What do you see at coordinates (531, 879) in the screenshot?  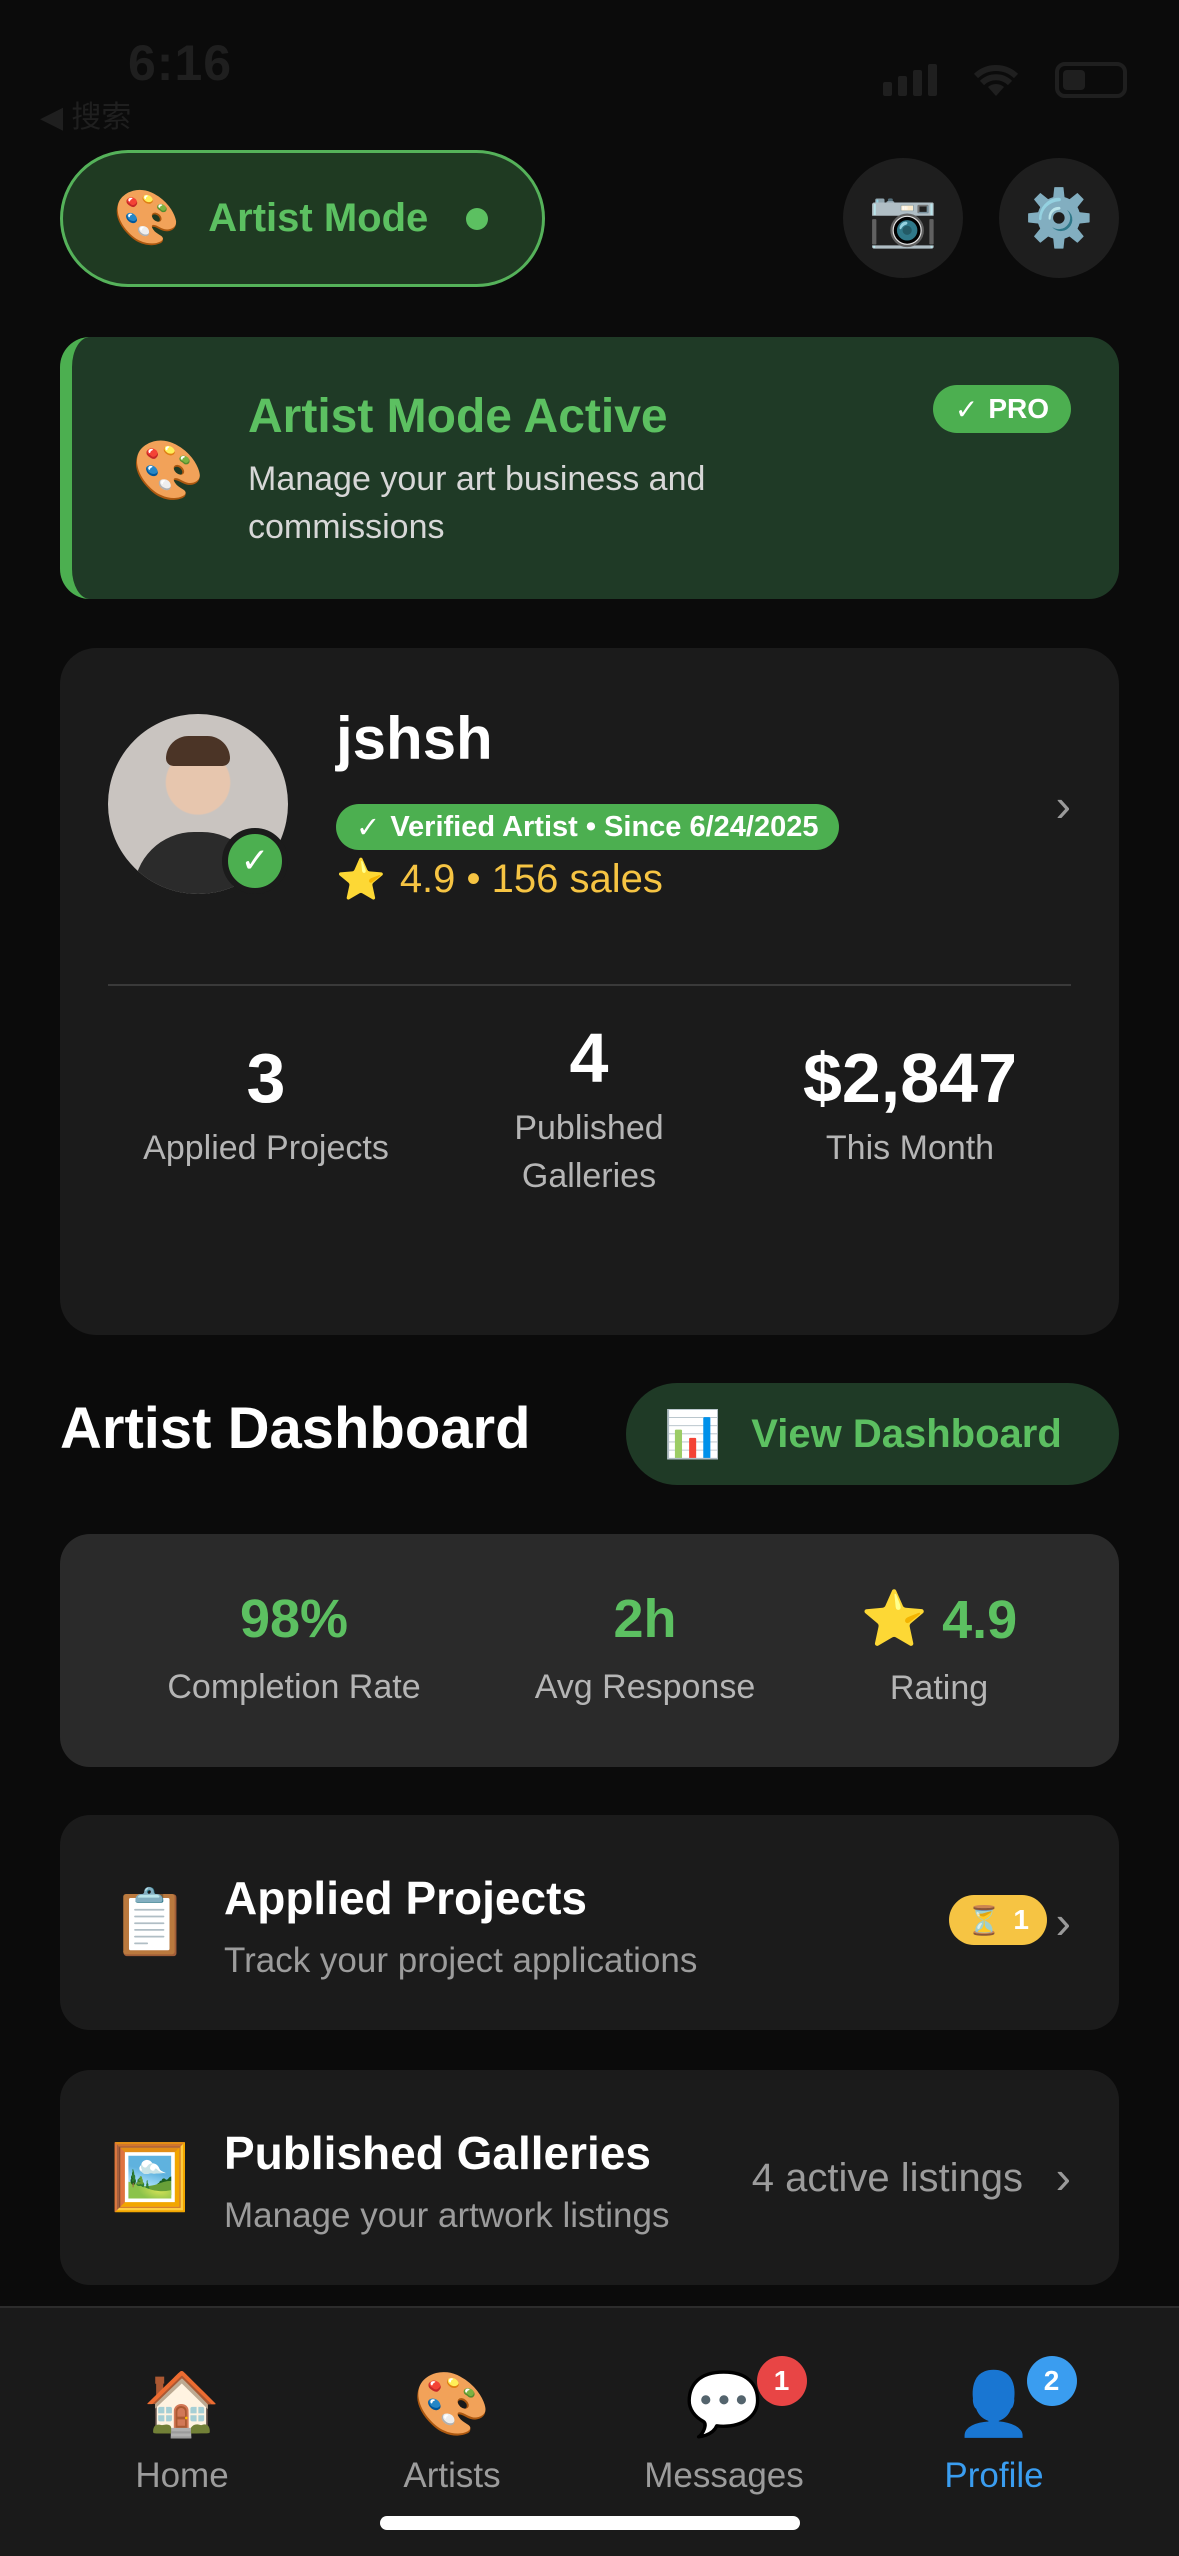 I see `rating-text: 4.9 • 156 sales` at bounding box center [531, 879].